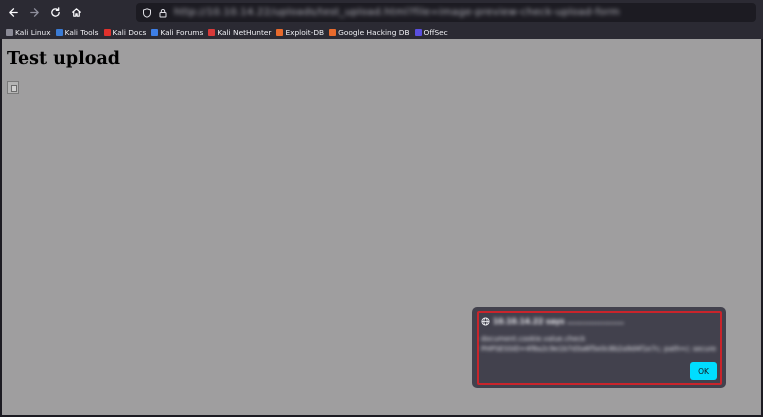  What do you see at coordinates (703, 371) in the screenshot?
I see `ok-button: OK` at bounding box center [703, 371].